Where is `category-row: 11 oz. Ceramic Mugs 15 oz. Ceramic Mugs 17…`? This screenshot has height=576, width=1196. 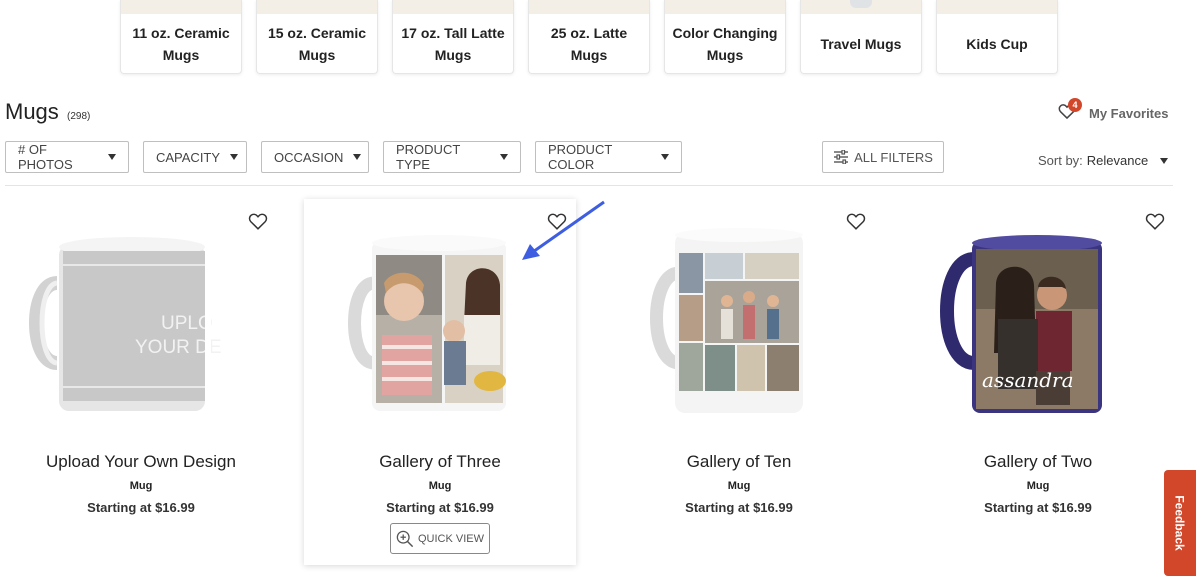
category-row: 11 oz. Ceramic Mugs 15 oz. Ceramic Mugs 17… is located at coordinates (589, 37).